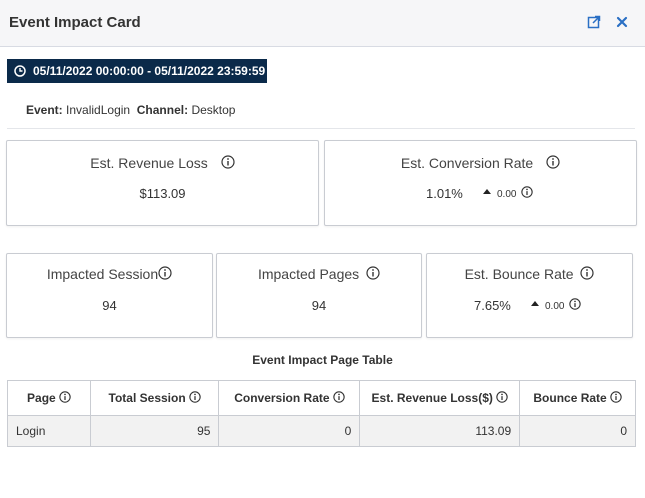 This screenshot has width=645, height=498. Describe the element at coordinates (308, 274) in the screenshot. I see `impacted-pages-label: Impacted Pages` at that location.